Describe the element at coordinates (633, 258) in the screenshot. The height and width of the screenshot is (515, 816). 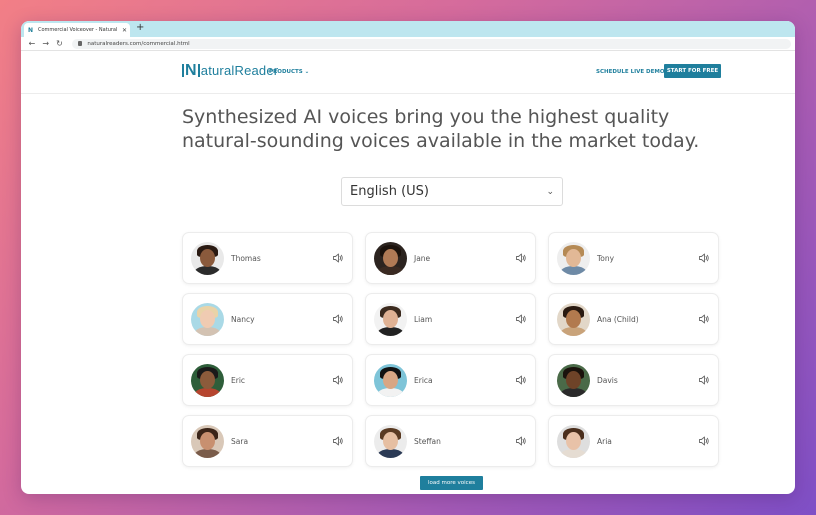
I see `voice-card: Tony` at that location.